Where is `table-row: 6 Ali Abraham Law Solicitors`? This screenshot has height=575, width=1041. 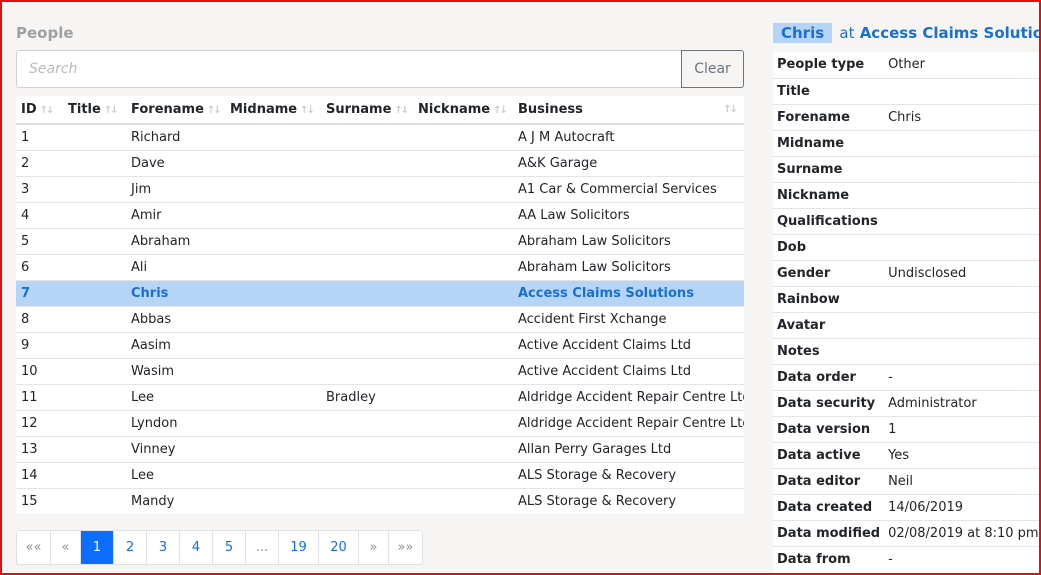
table-row: 6 Ali Abraham Law Solicitors is located at coordinates (380, 266).